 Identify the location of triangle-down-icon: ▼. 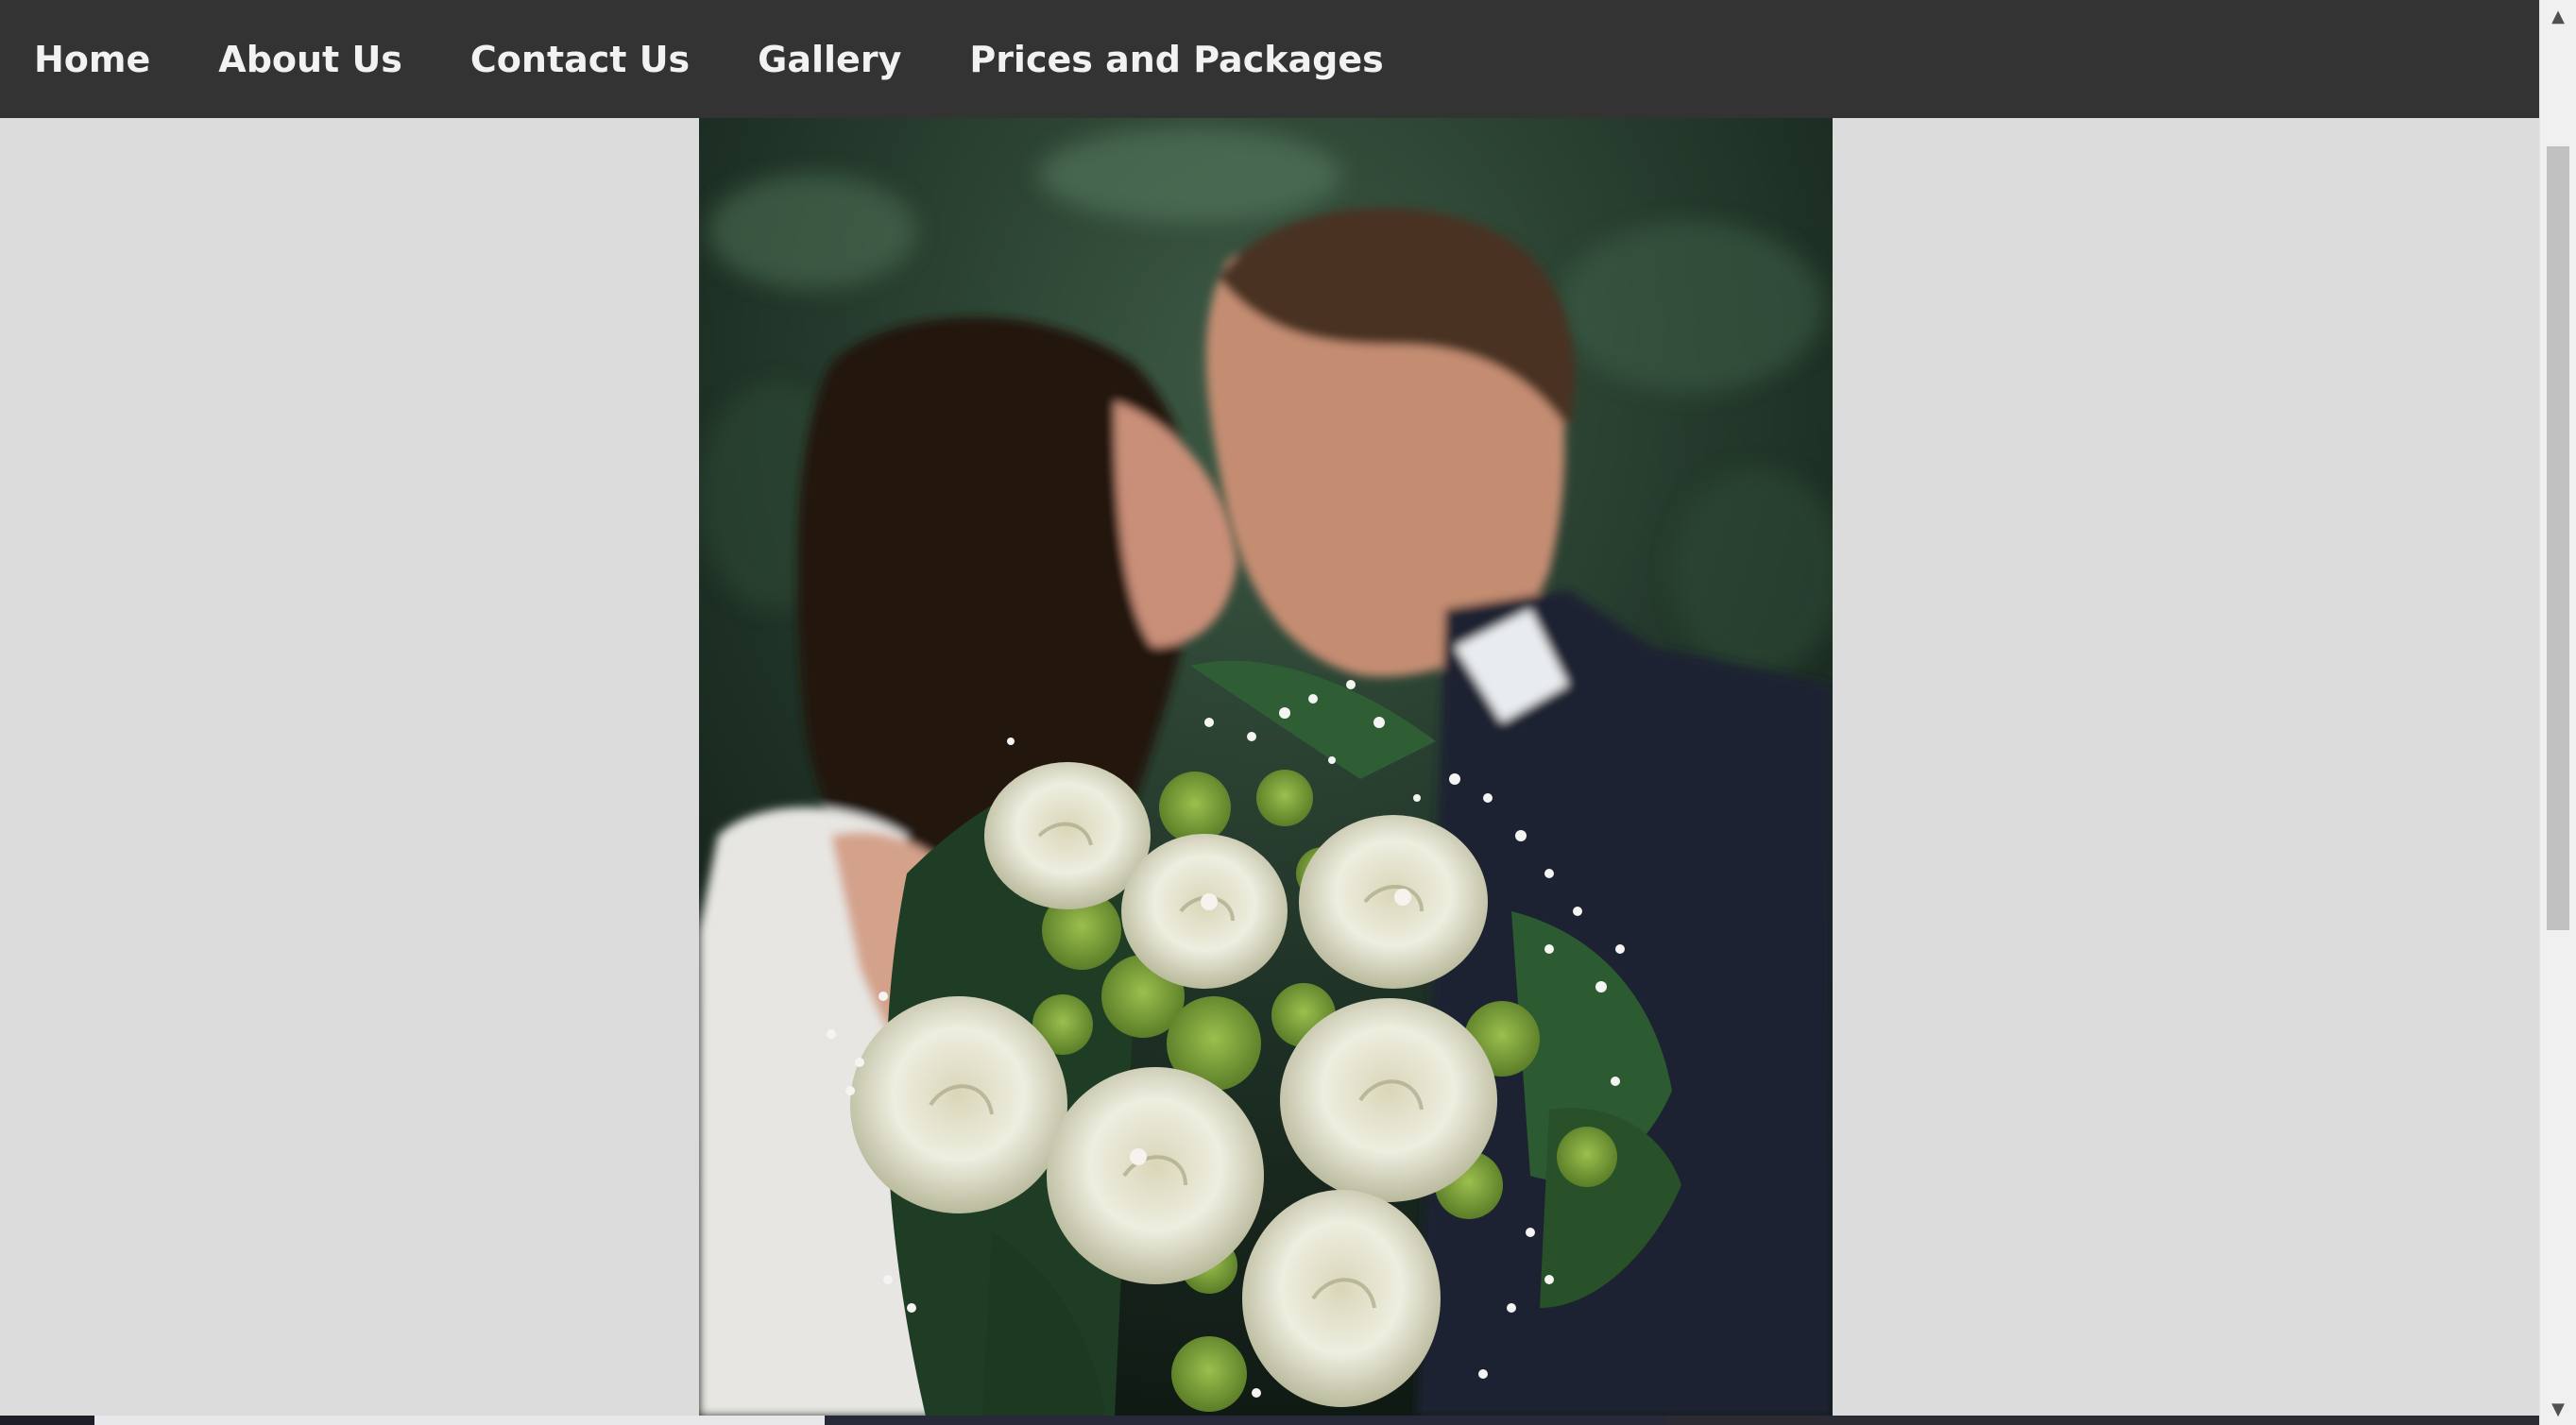
(2558, 1409).